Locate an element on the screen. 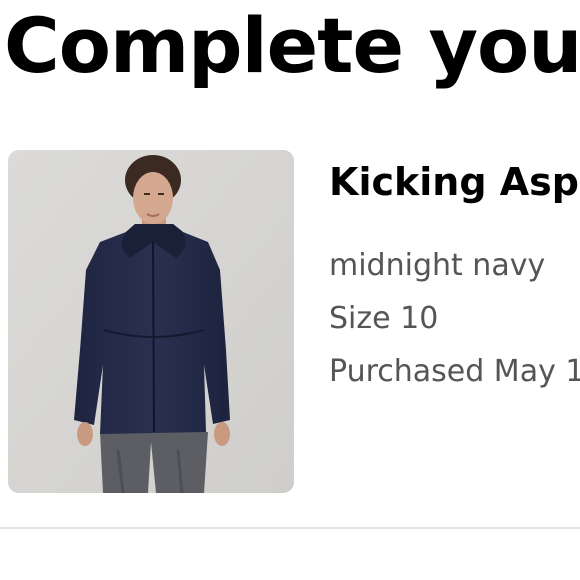 Image resolution: width=580 pixels, height=580 pixels. purchase-date: Purchased May 1 is located at coordinates (454, 371).